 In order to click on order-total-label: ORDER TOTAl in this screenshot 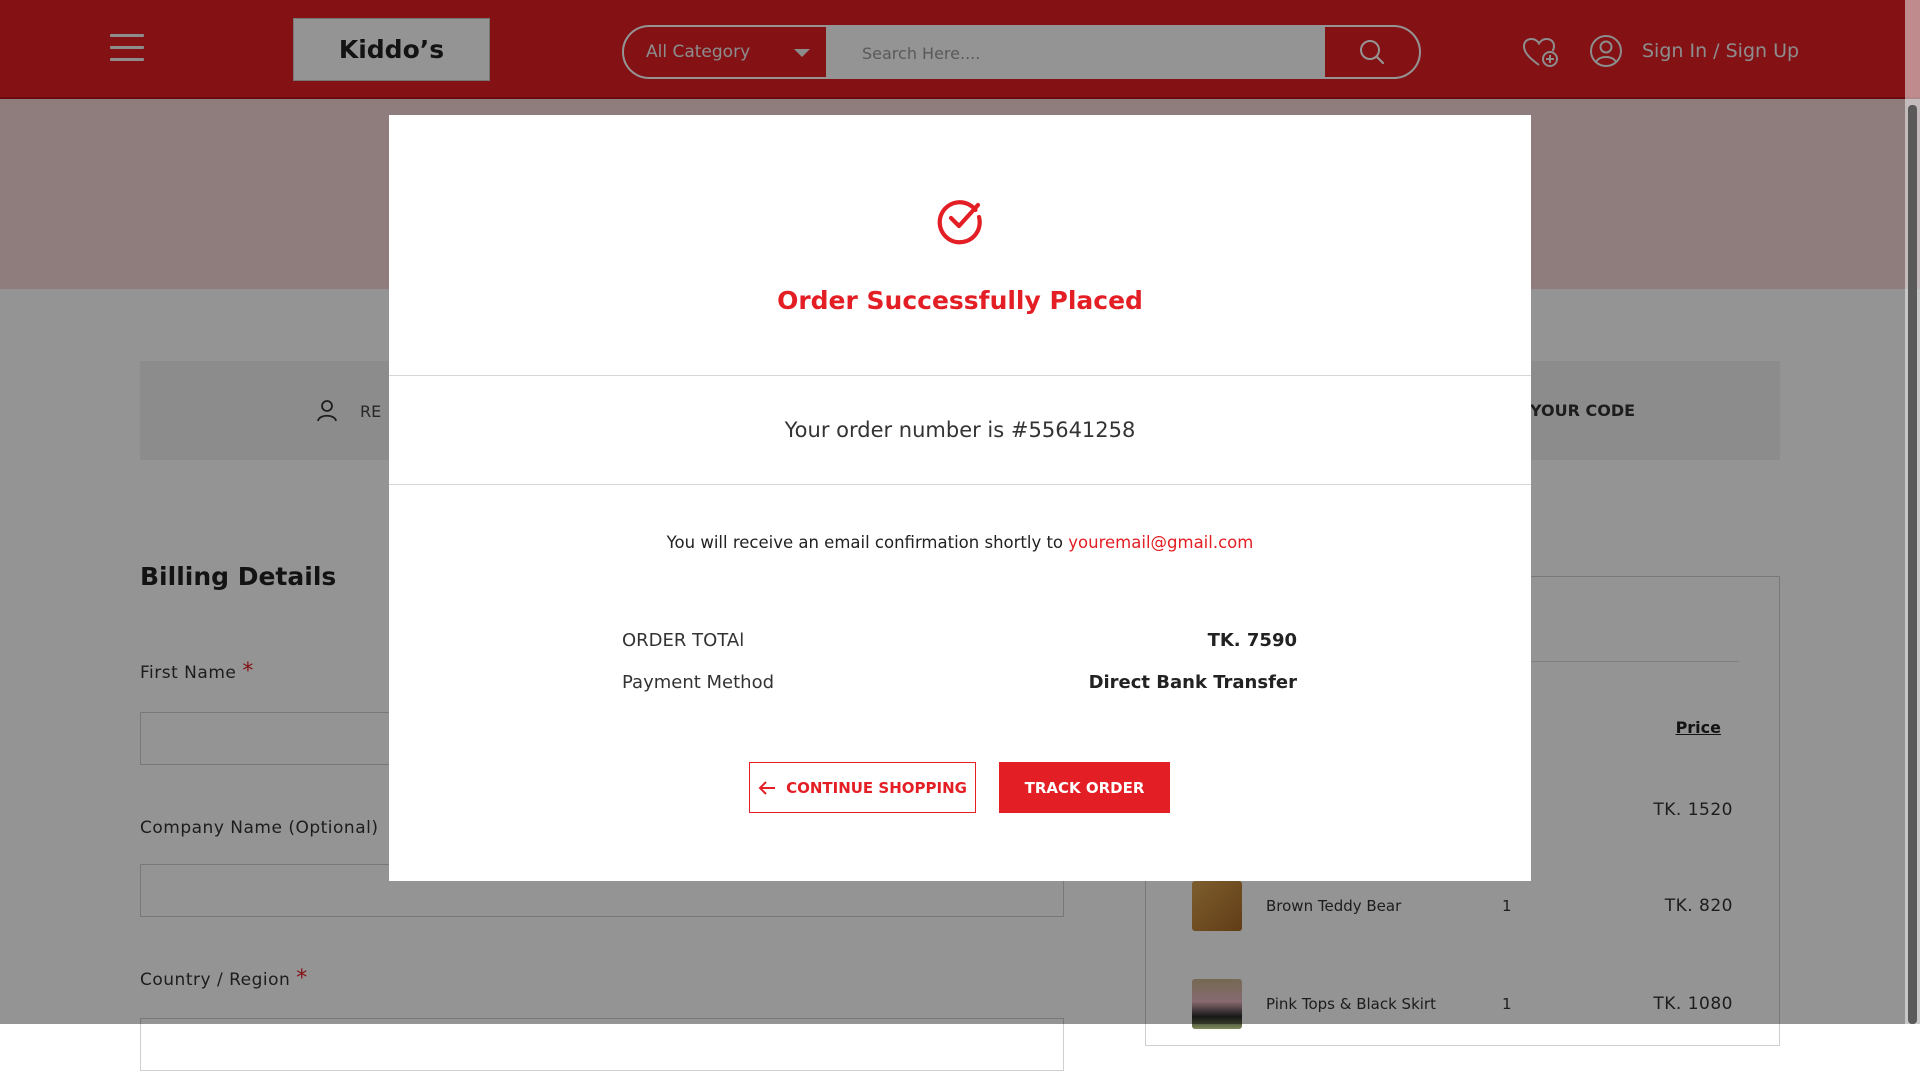, I will do `click(683, 640)`.